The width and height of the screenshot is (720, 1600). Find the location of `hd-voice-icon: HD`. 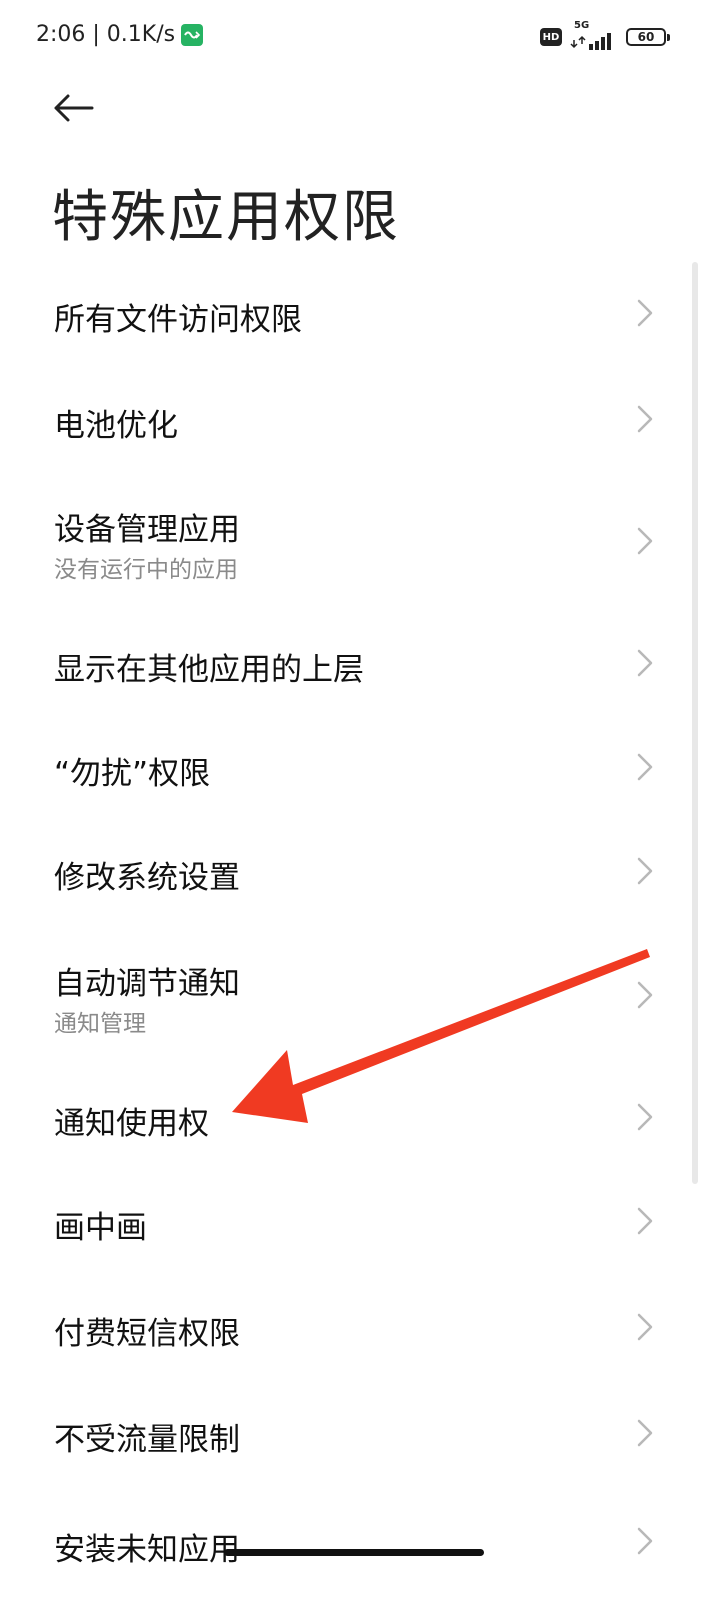

hd-voice-icon: HD is located at coordinates (551, 37).